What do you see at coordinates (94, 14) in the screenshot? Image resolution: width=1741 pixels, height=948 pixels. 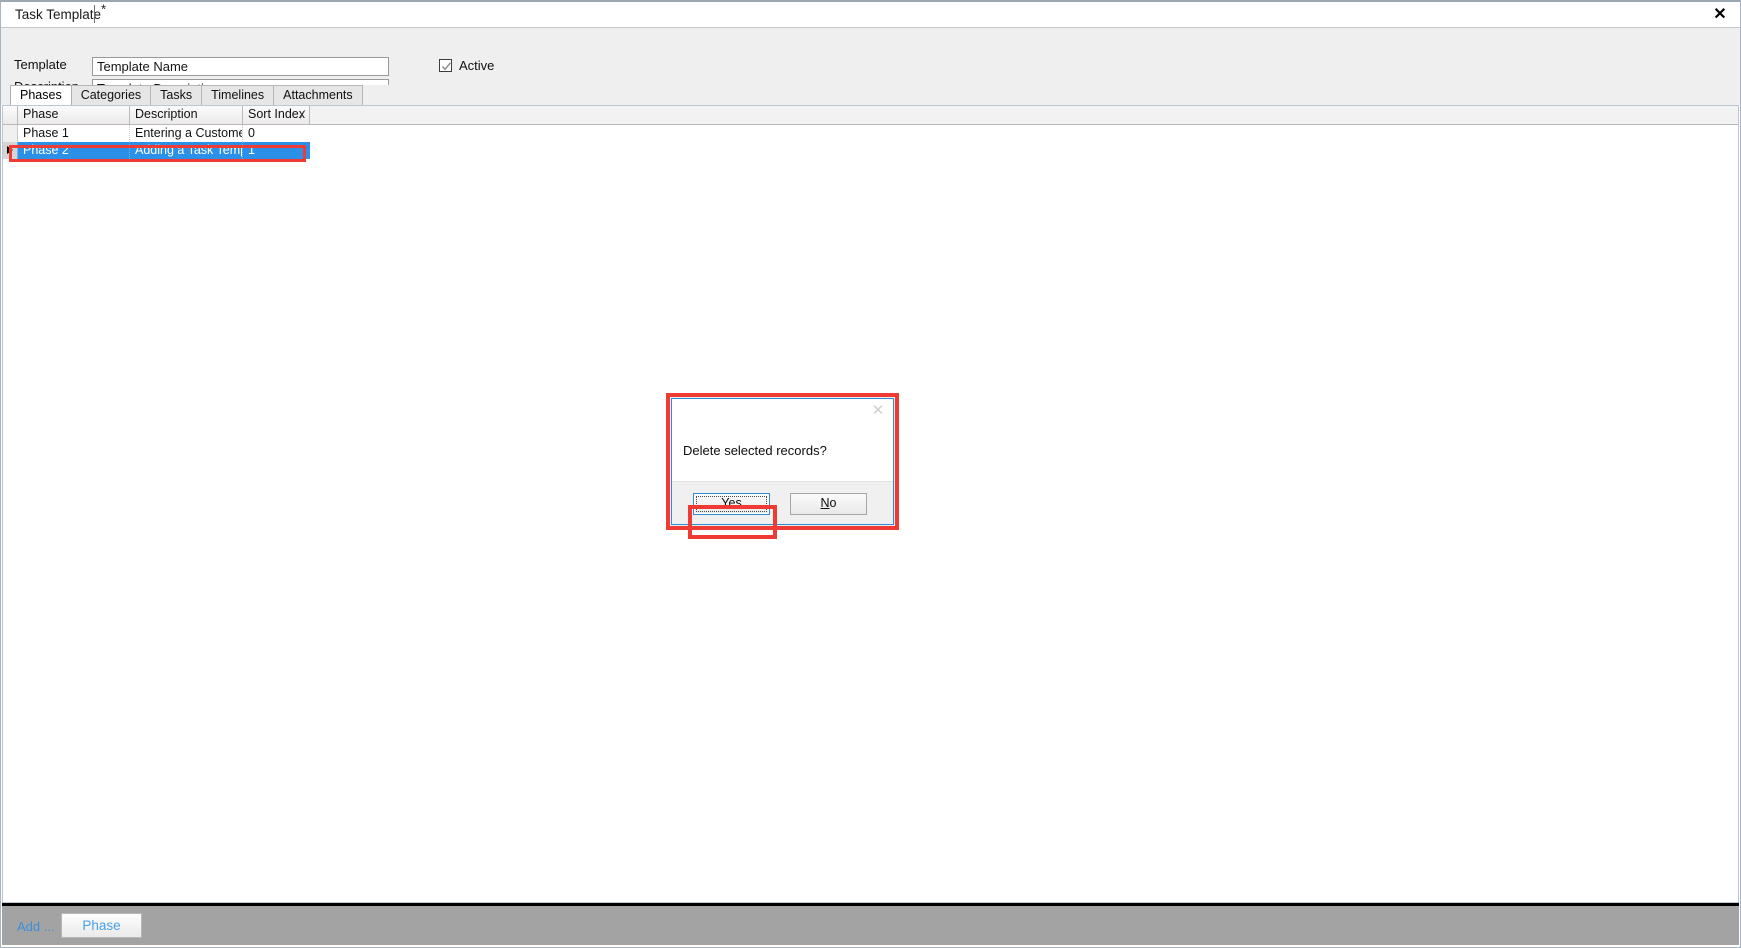 I see `tab-divider` at bounding box center [94, 14].